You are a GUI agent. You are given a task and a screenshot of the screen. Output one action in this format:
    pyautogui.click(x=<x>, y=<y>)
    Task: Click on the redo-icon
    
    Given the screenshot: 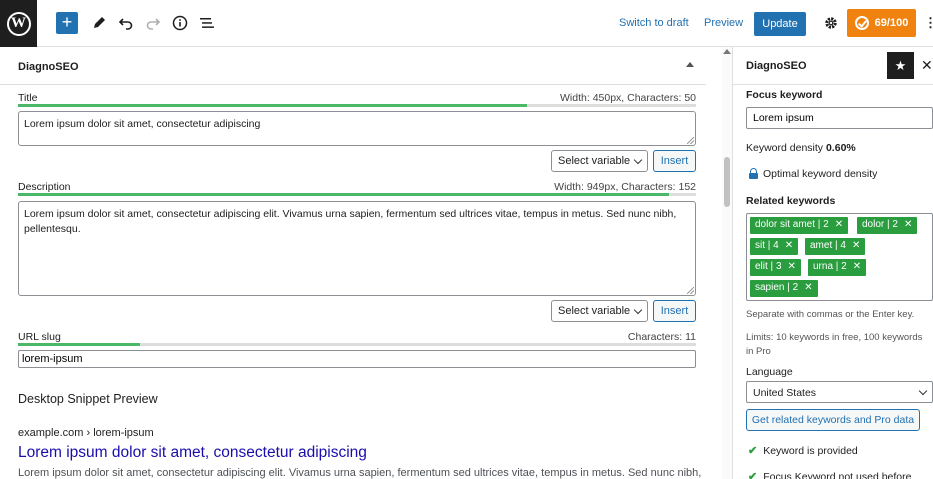 What is the action you would take?
    pyautogui.click(x=153, y=23)
    